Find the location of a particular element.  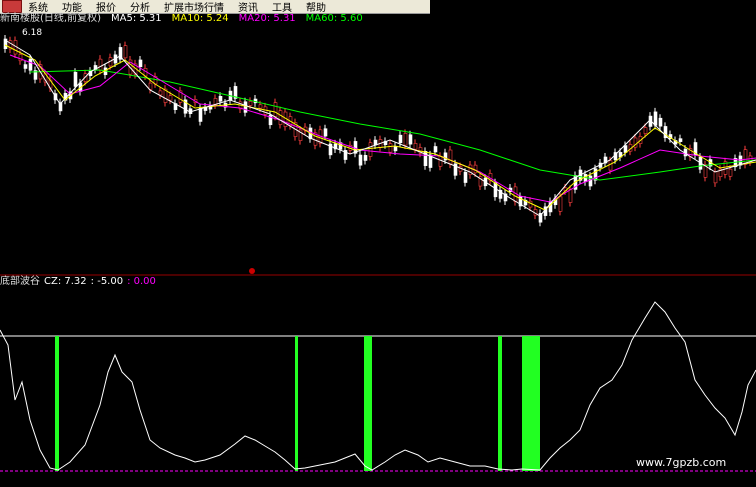

high-price-marker: 6.18 is located at coordinates (32, 33).